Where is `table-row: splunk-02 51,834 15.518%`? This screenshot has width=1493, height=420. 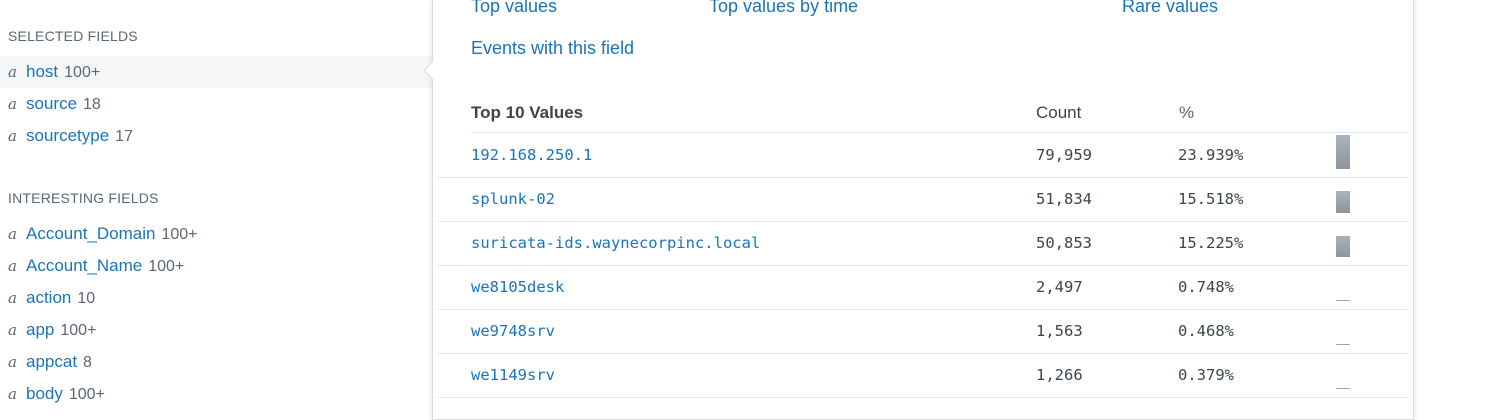
table-row: splunk-02 51,834 15.518% is located at coordinates (923, 200).